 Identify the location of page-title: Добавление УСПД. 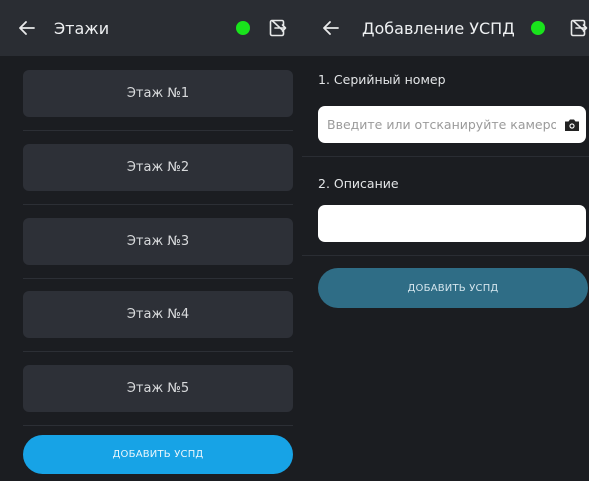
(438, 28).